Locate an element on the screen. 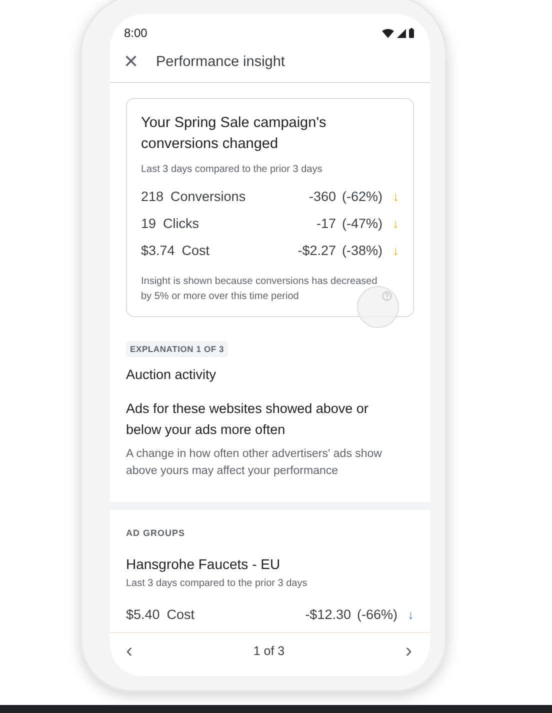 This screenshot has width=552, height=713. signal-icon is located at coordinates (401, 33).